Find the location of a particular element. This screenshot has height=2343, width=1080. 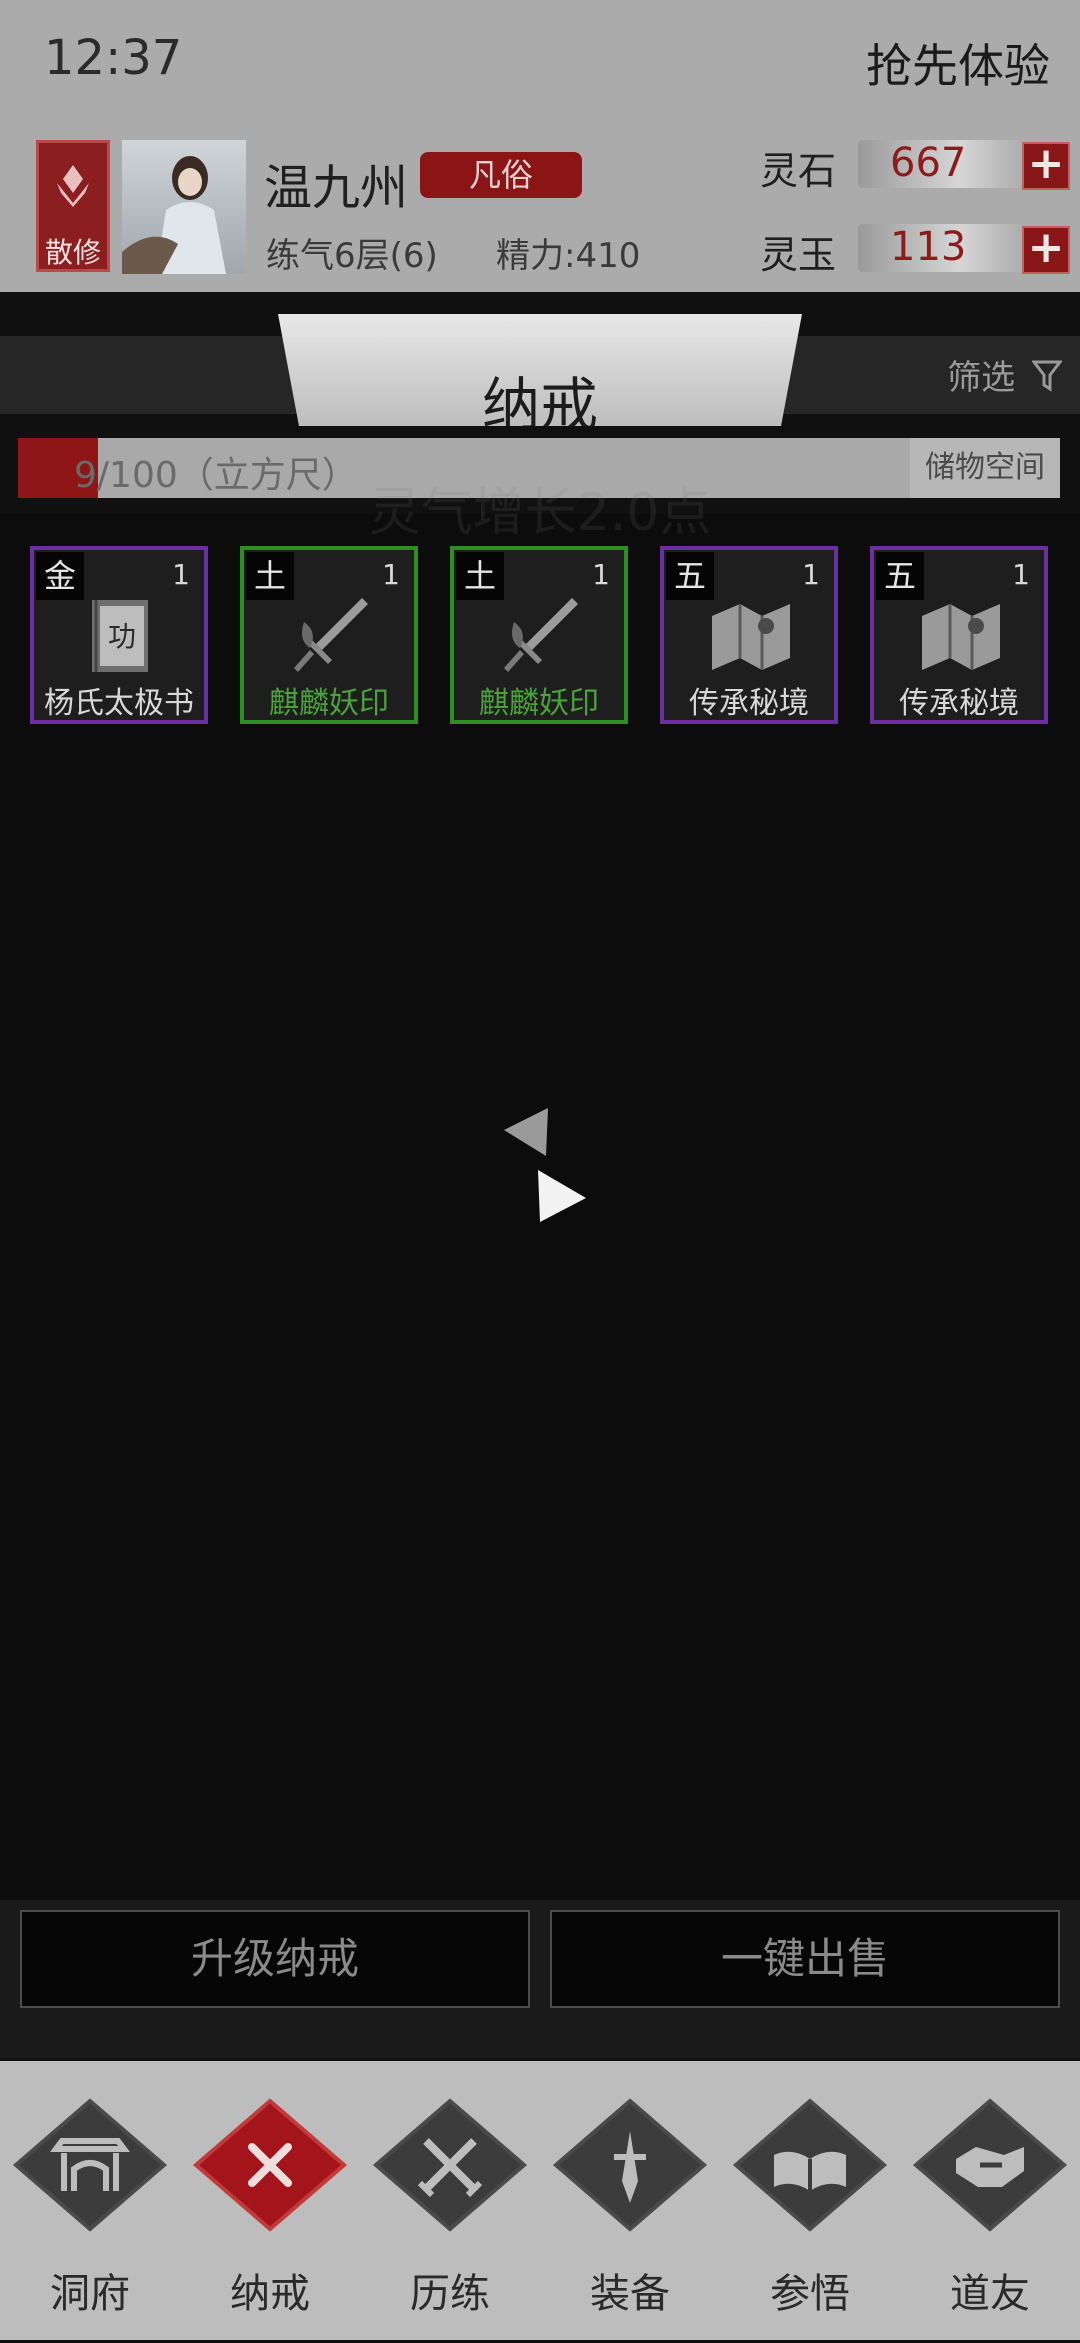

ghost-toast-text: 灵气增长2.0点 is located at coordinates (540, 513).